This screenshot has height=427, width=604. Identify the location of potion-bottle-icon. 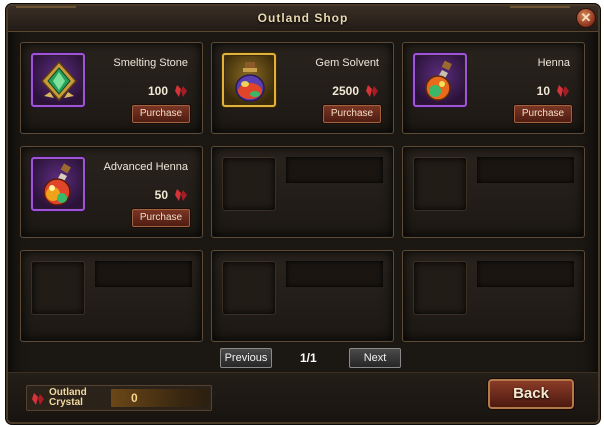
(250, 82).